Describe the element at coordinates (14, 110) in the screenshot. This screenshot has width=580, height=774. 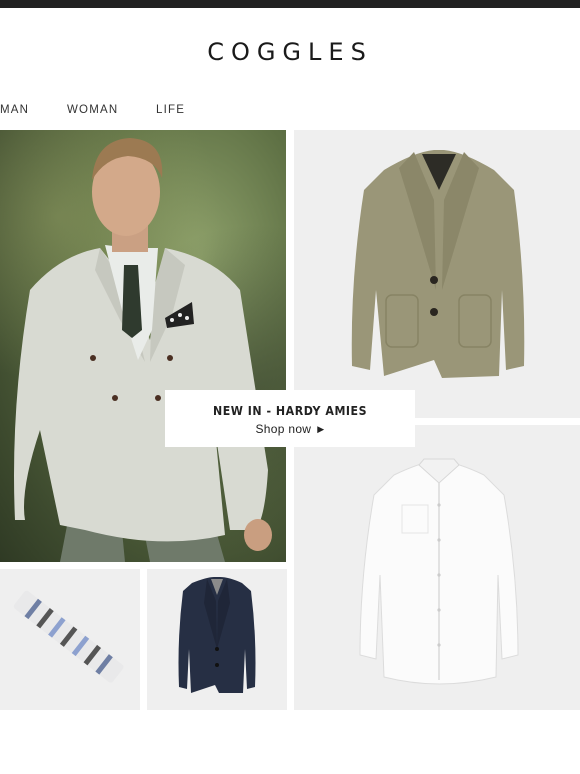
I see `nav-item-man: MAN` at that location.